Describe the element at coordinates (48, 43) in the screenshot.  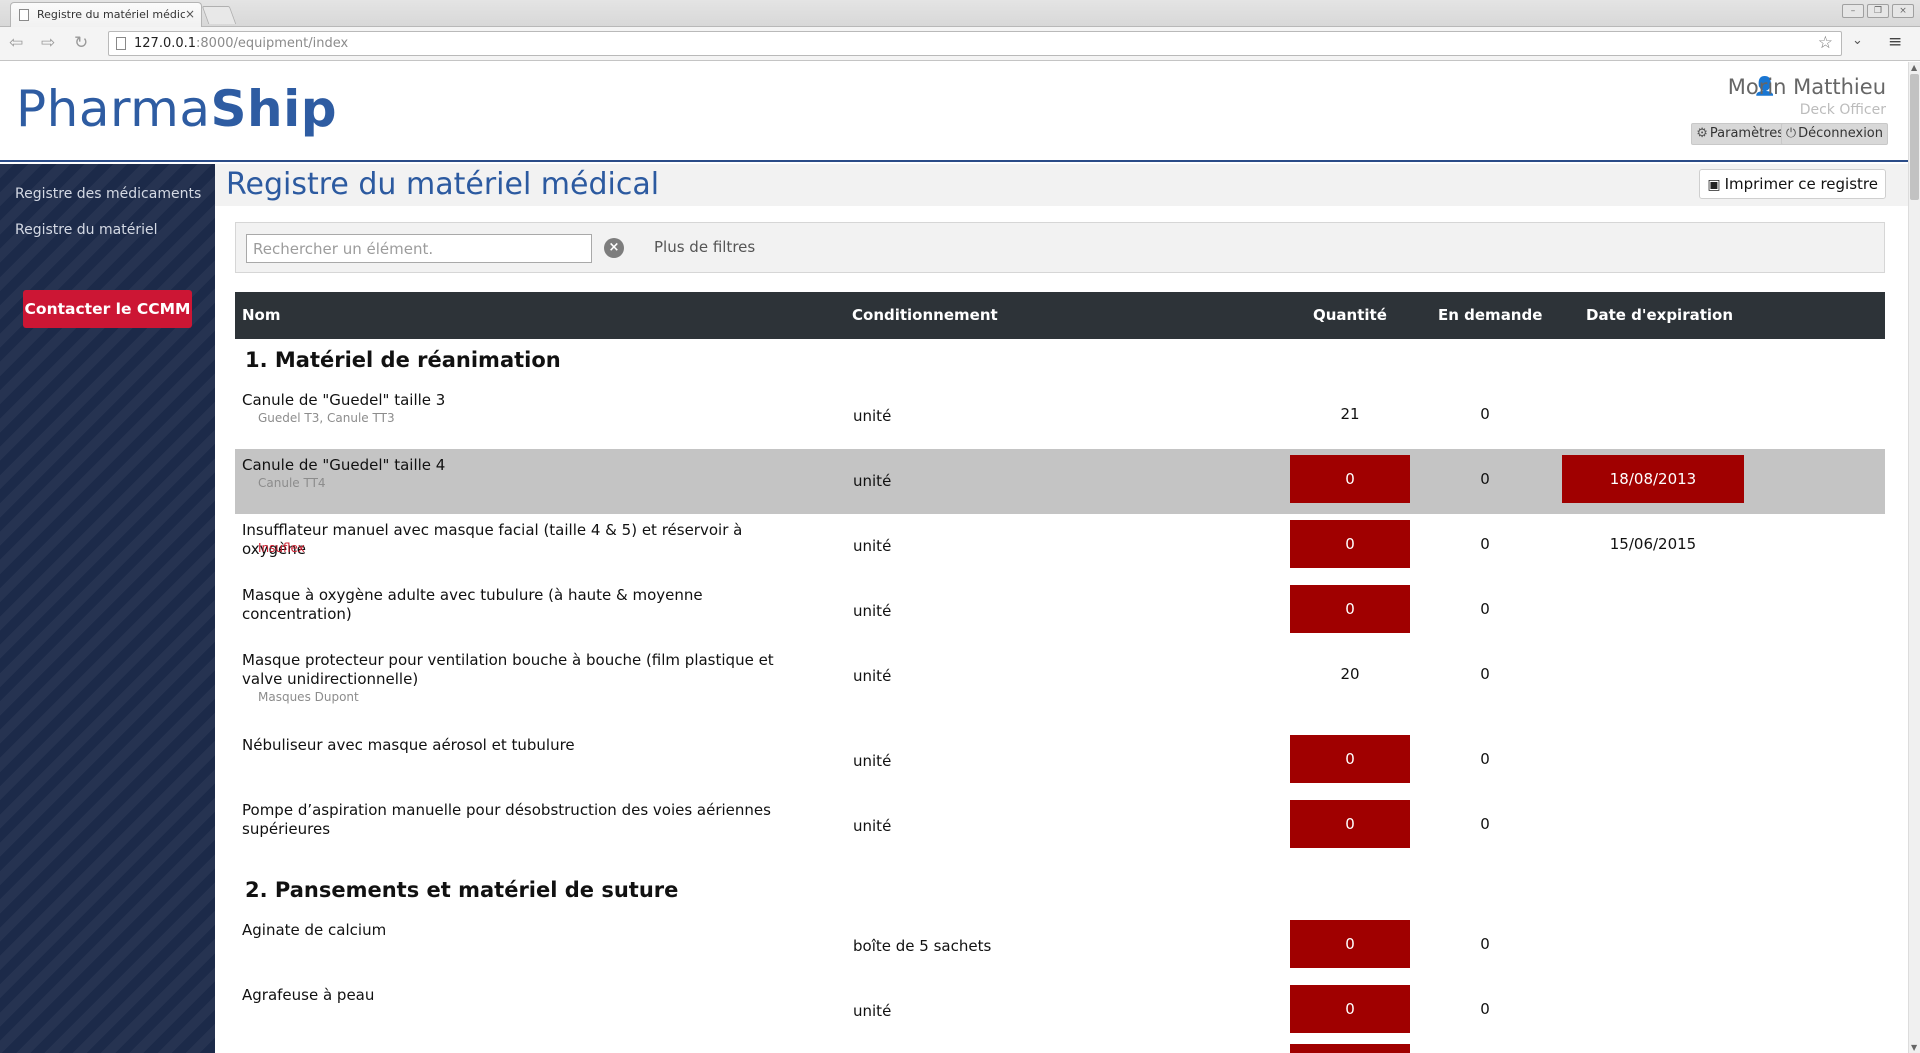
I see `forward-arrow-icon: ⇨` at that location.